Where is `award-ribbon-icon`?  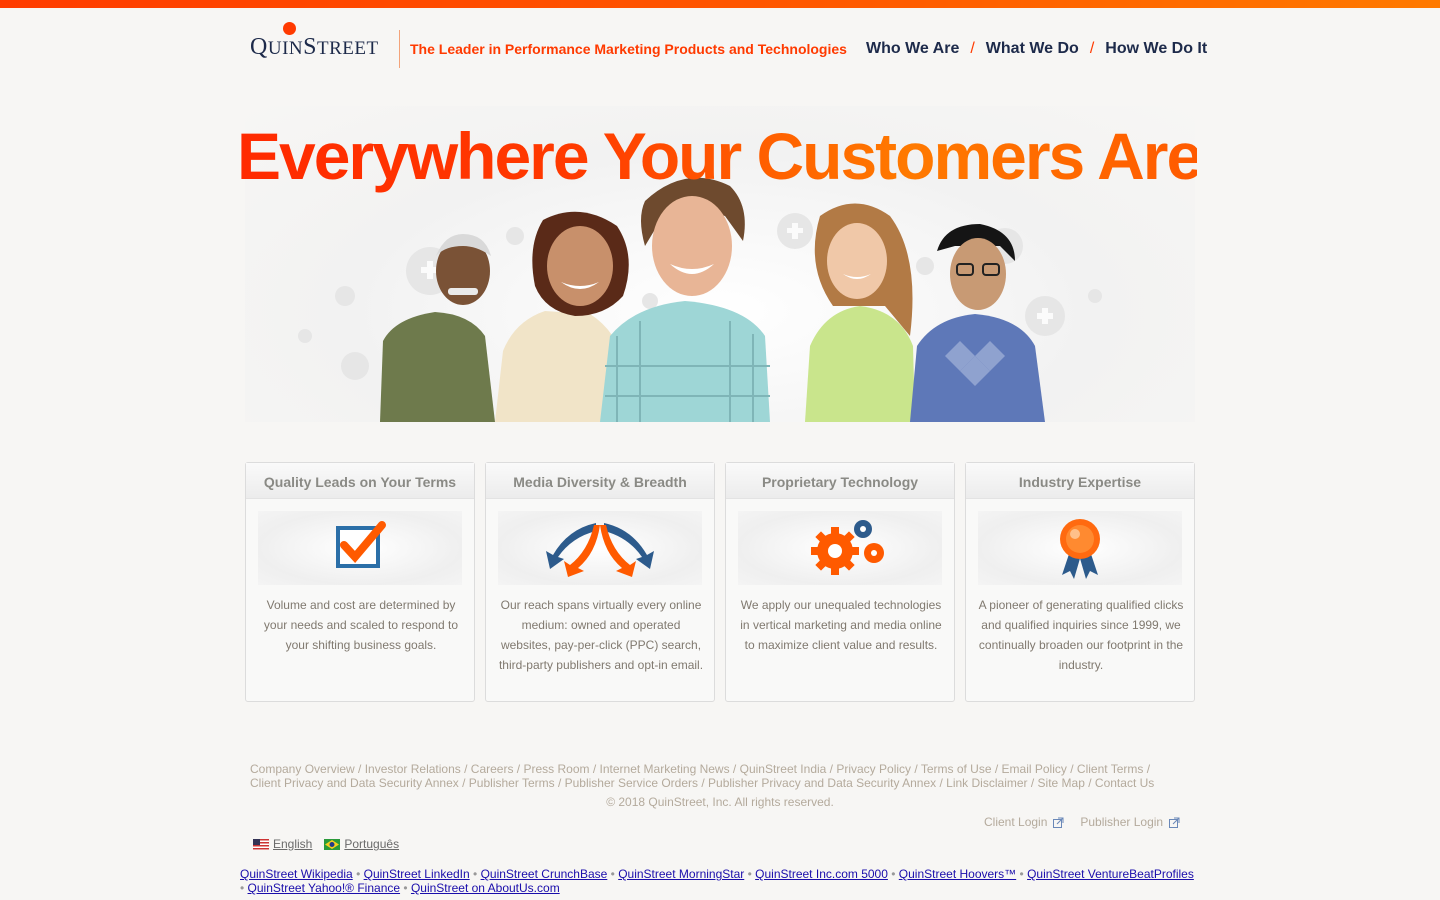
award-ribbon-icon is located at coordinates (1080, 549).